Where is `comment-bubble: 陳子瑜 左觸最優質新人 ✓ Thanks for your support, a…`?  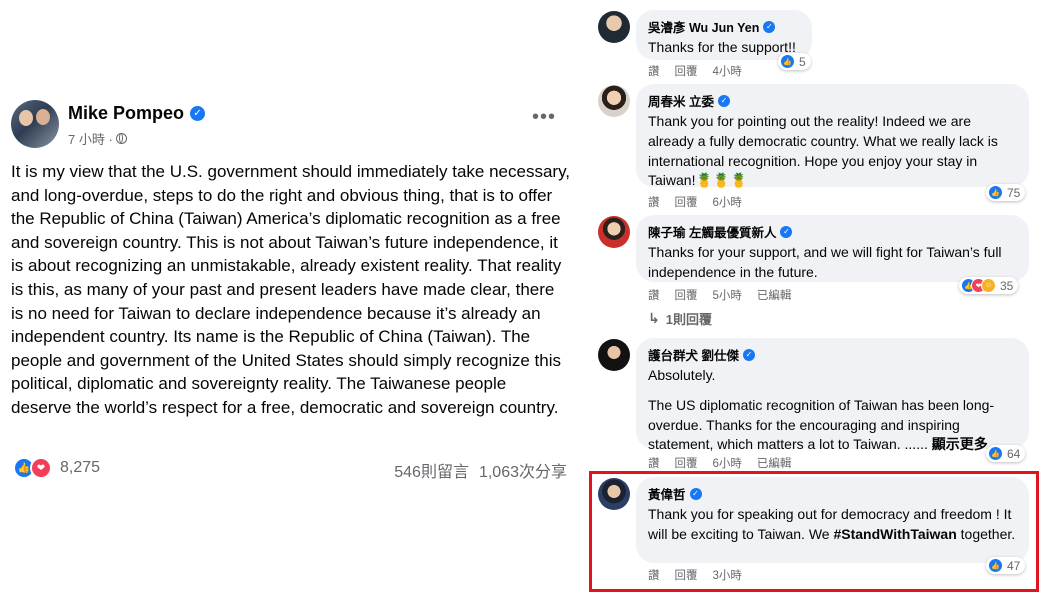 comment-bubble: 陳子瑜 左觸最優質新人 ✓ Thanks for your support, a… is located at coordinates (832, 248).